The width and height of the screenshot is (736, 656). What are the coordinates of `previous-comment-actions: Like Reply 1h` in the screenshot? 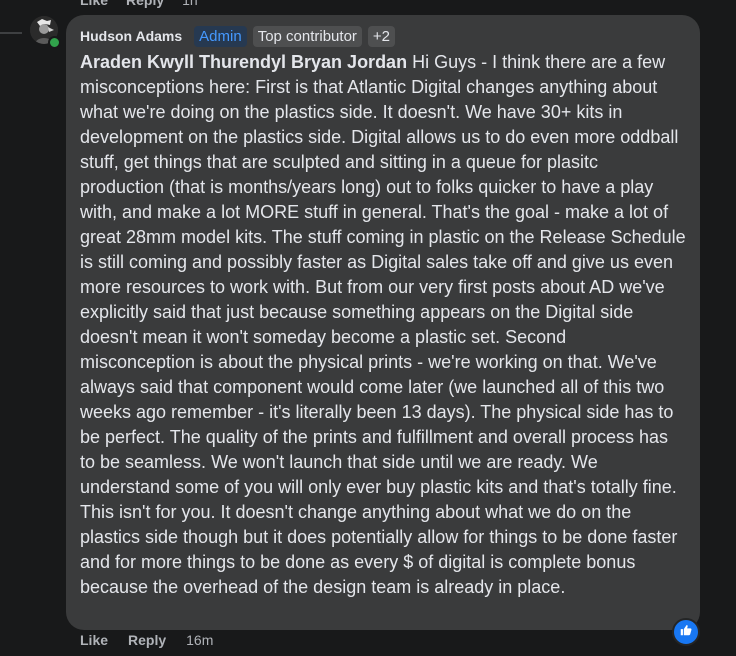 It's located at (139, 4).